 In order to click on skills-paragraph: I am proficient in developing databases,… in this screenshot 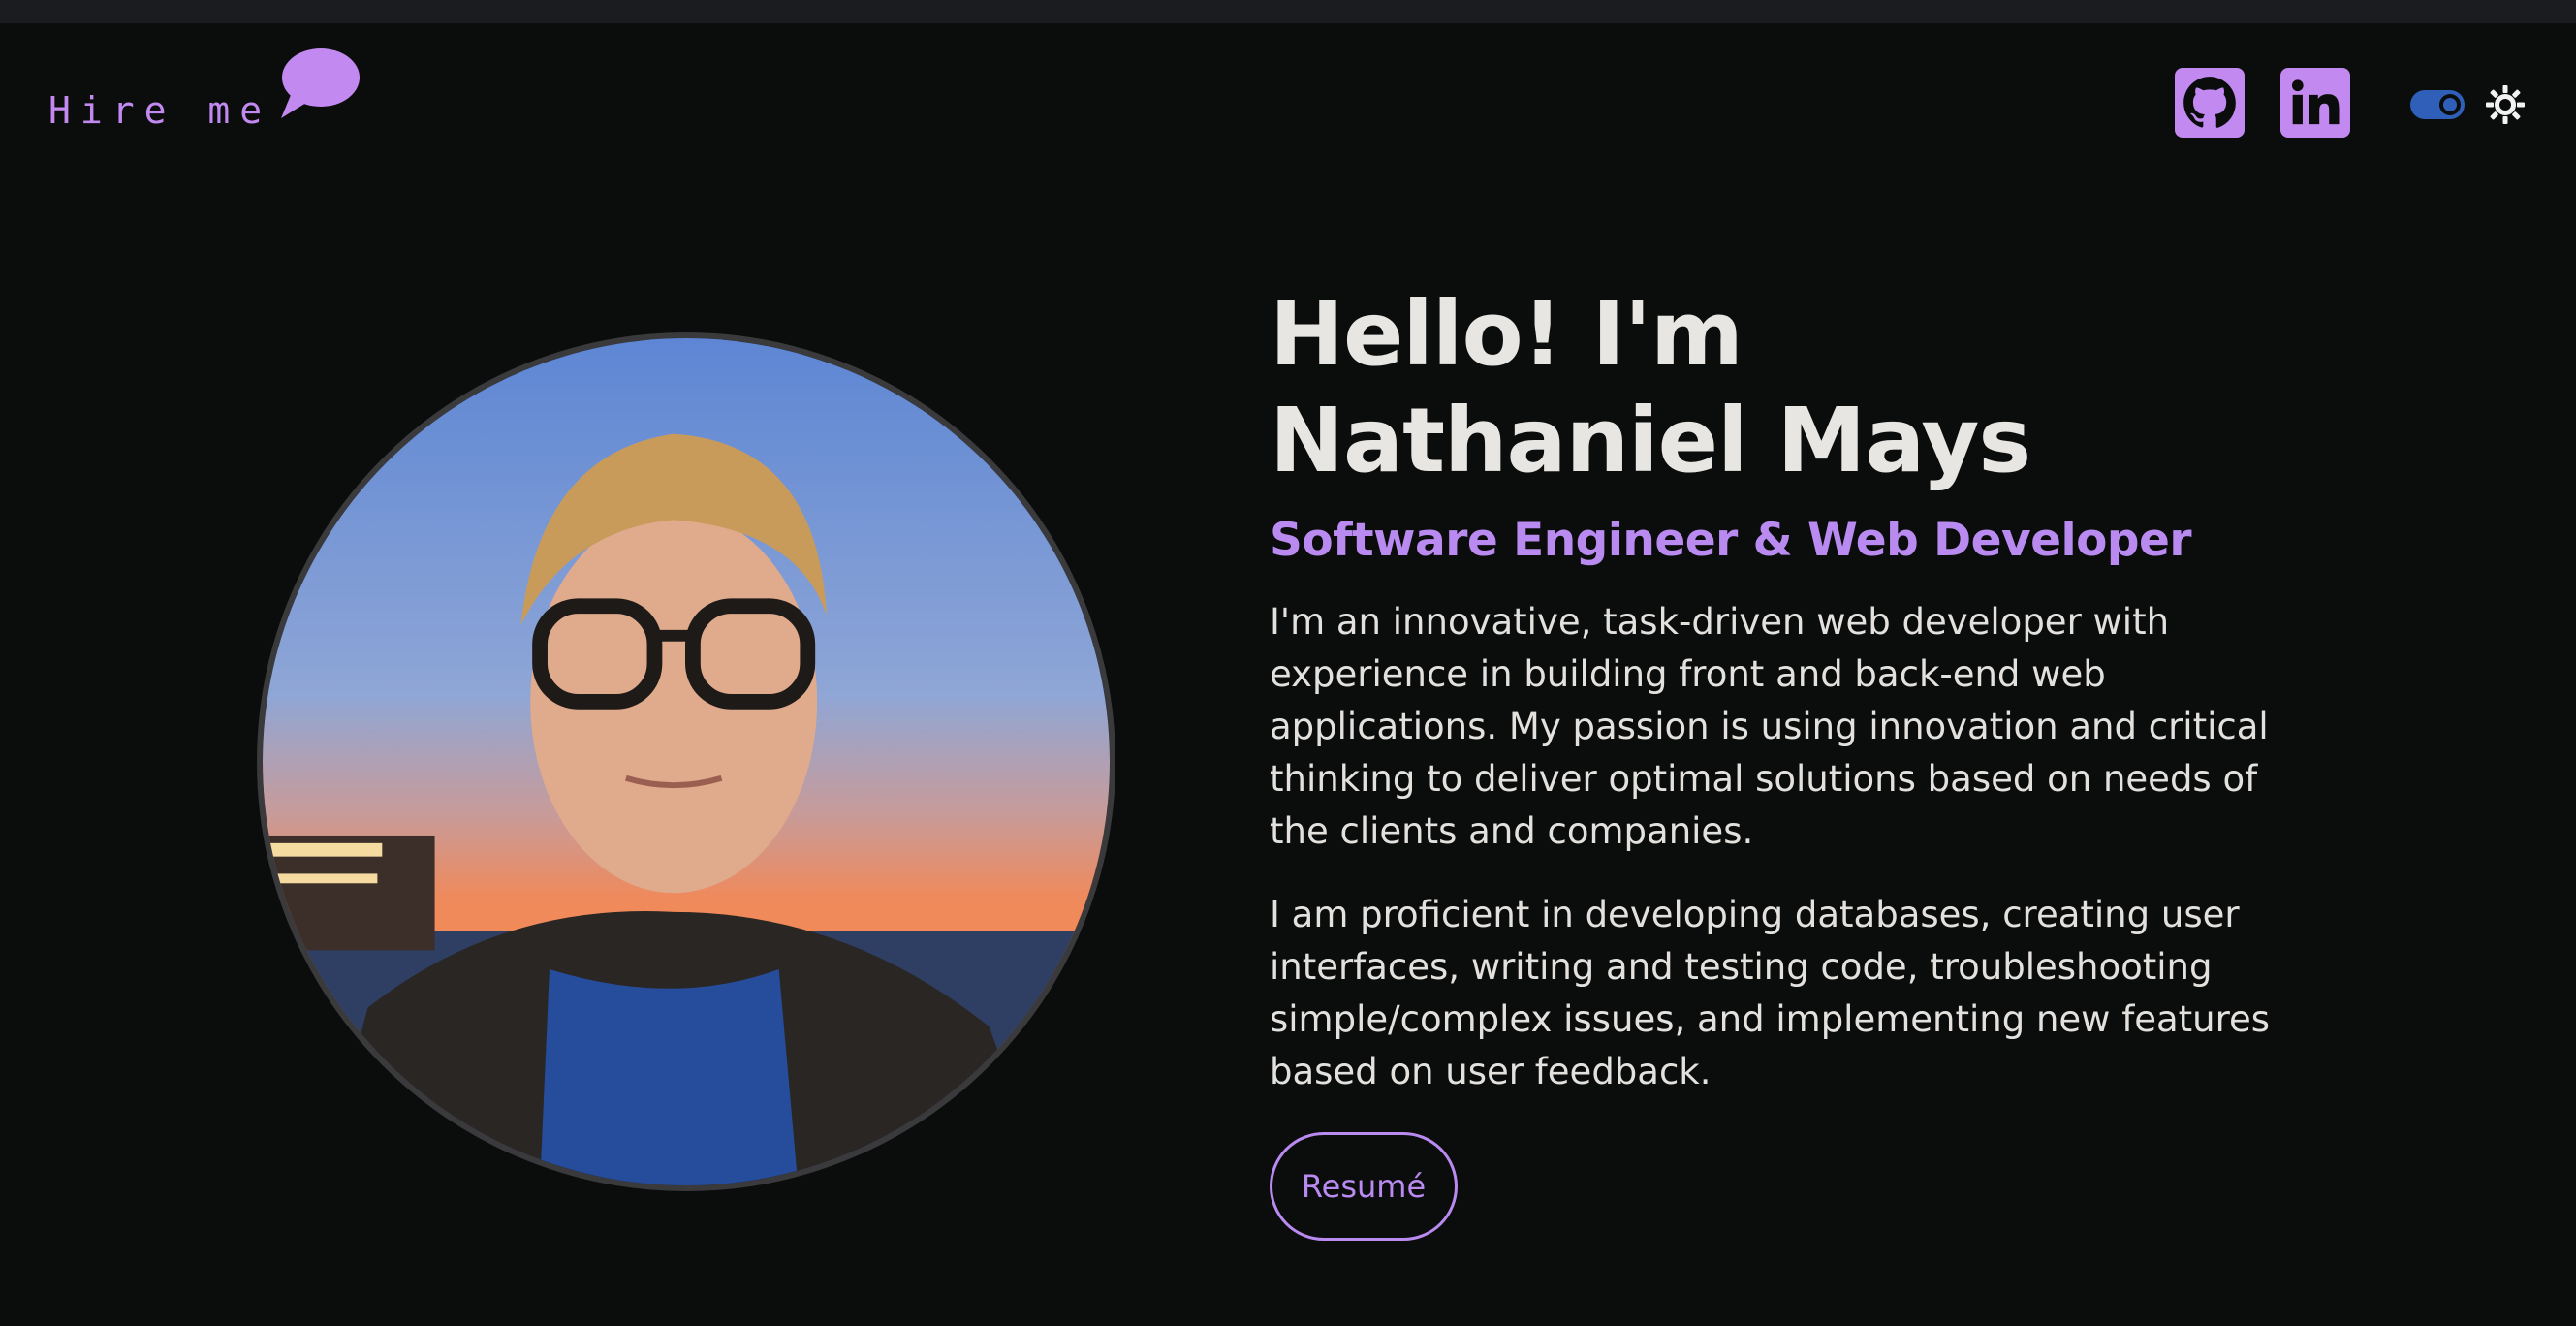, I will do `click(1770, 993)`.